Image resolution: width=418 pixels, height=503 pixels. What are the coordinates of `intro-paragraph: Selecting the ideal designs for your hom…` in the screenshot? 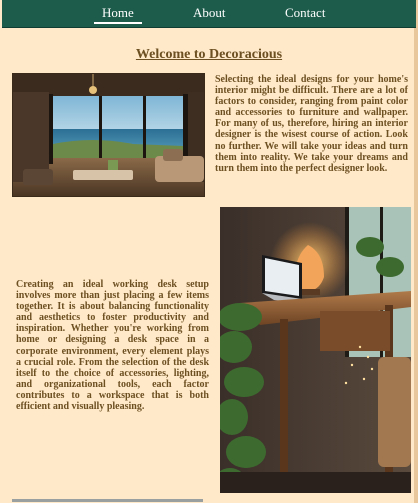 It's located at (311, 124).